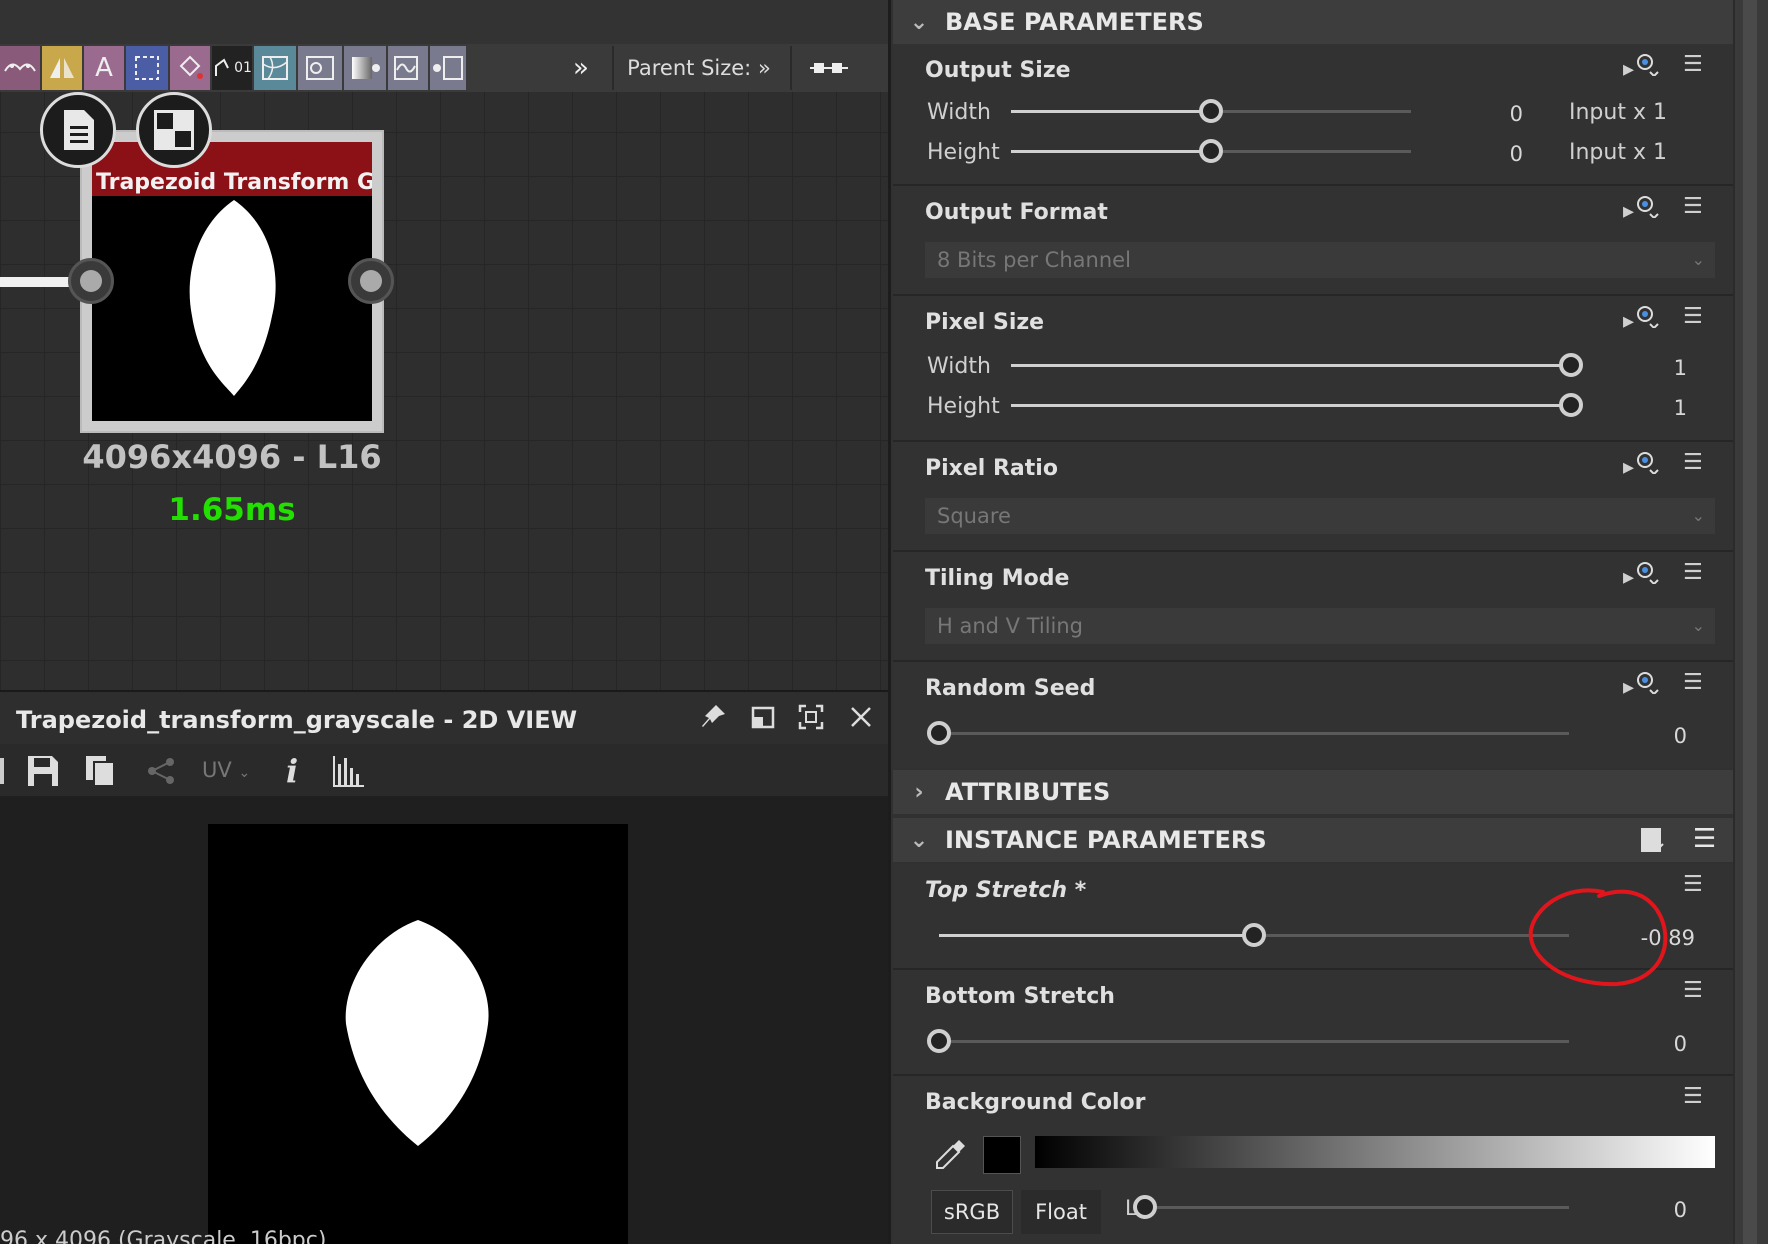 The height and width of the screenshot is (1244, 1768). I want to click on histogram-icon, so click(348, 773).